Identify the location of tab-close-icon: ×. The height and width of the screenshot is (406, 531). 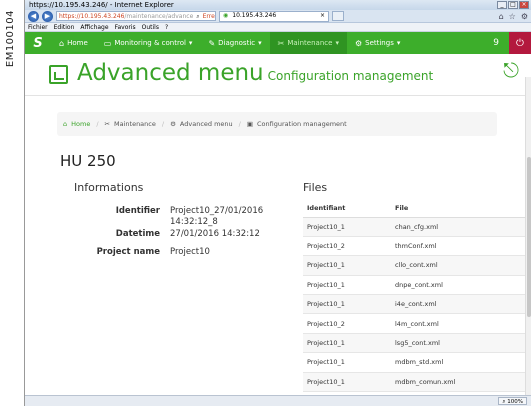
(324, 16).